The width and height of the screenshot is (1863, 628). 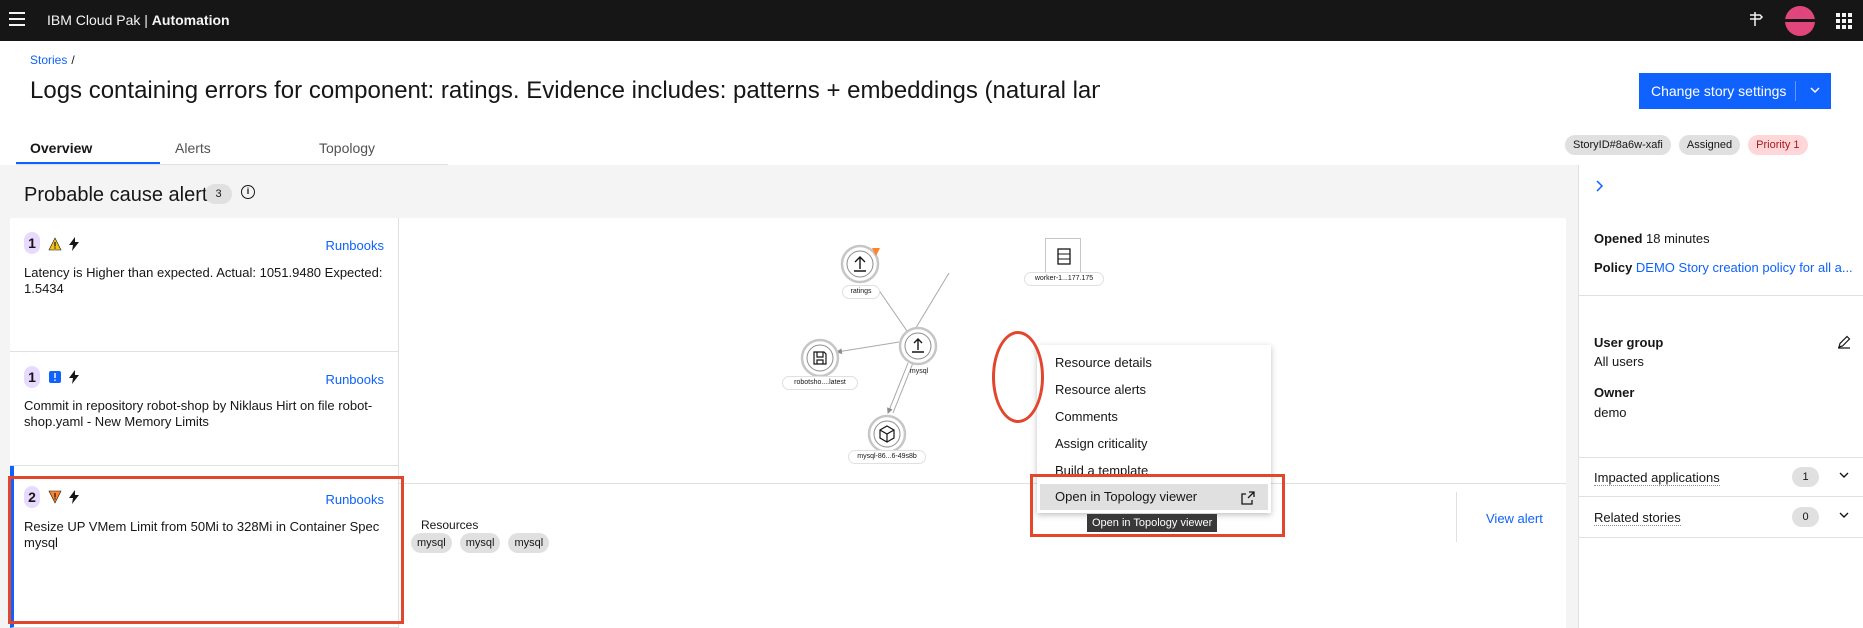 What do you see at coordinates (1637, 518) in the screenshot?
I see `related-stories-toggle: Related stories` at bounding box center [1637, 518].